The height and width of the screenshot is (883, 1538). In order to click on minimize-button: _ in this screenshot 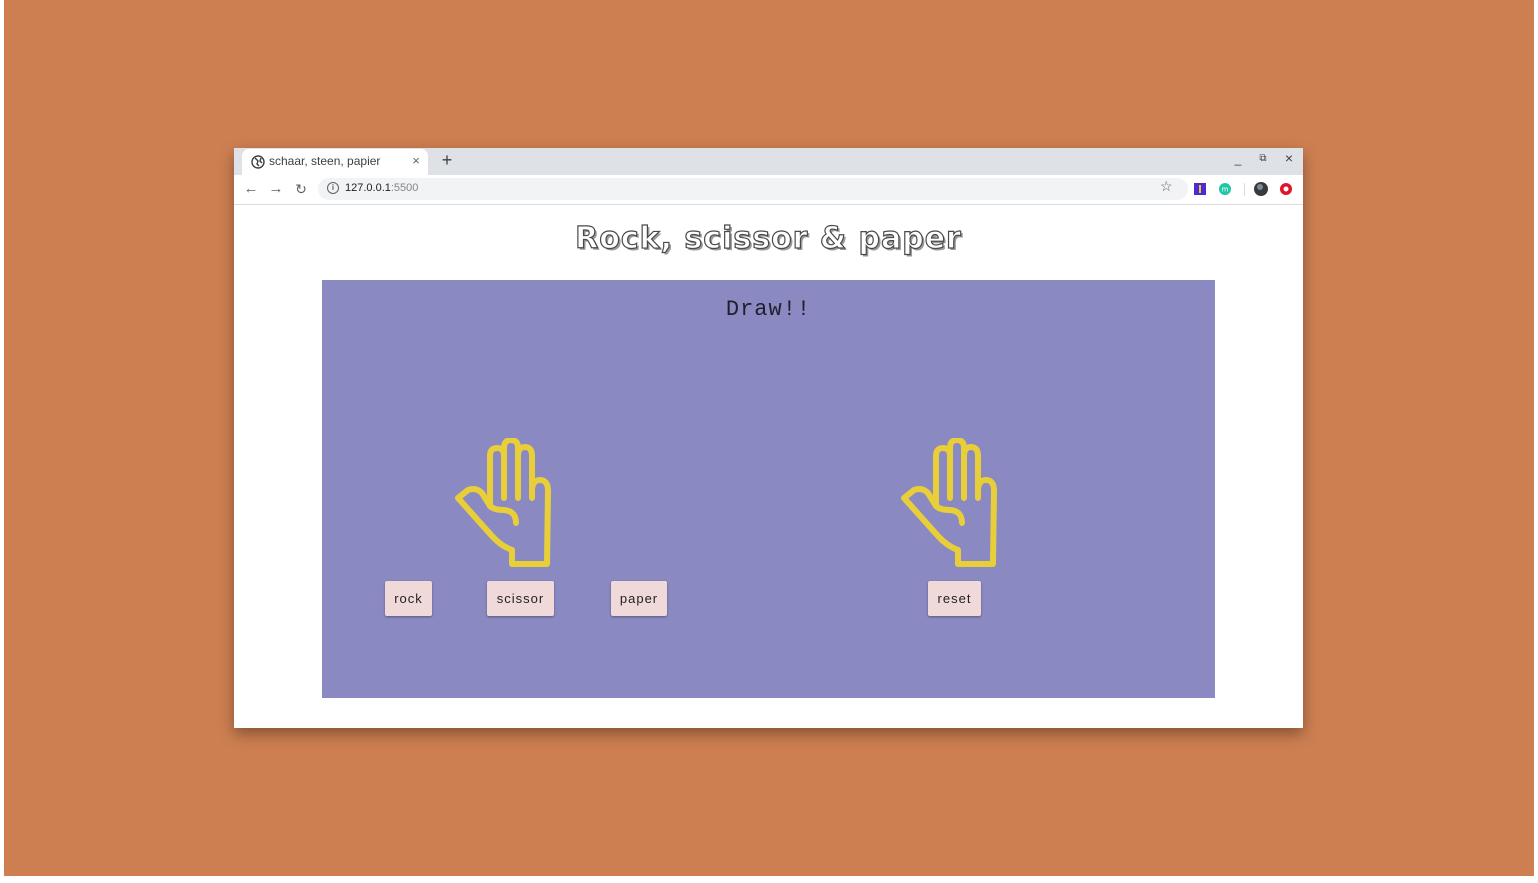, I will do `click(1238, 159)`.